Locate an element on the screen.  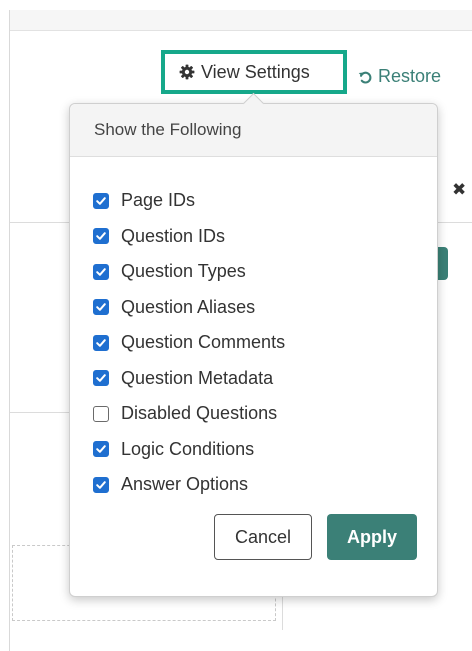
option-question-types: Question Types is located at coordinates (189, 272).